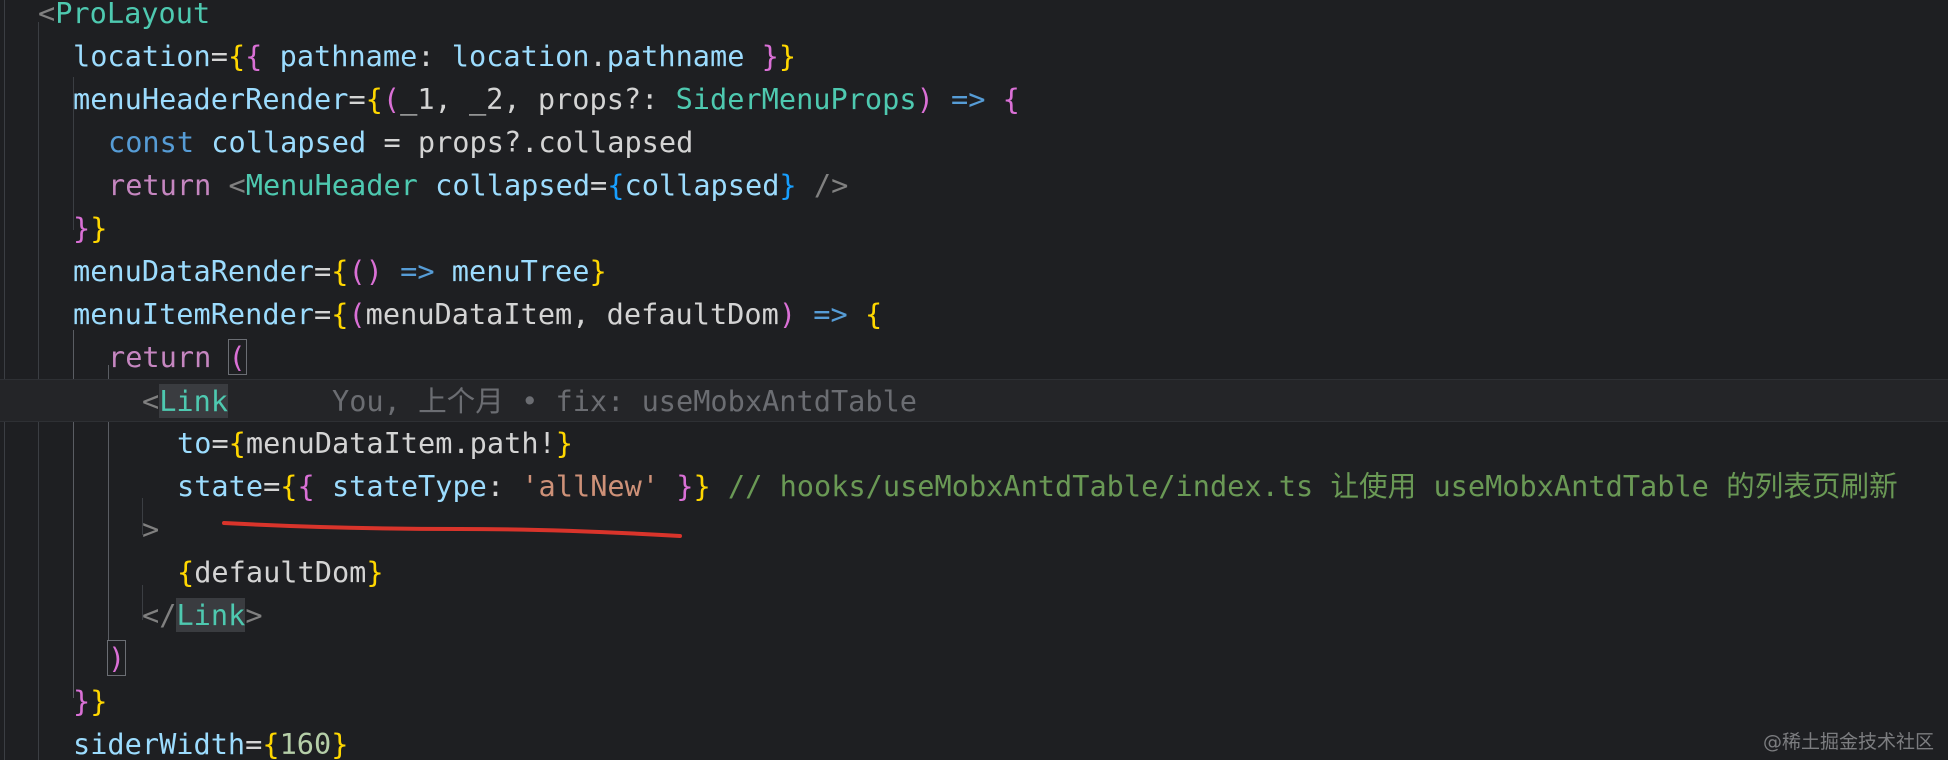 The image size is (1948, 760). I want to click on red-underline-stroke, so click(452, 529).